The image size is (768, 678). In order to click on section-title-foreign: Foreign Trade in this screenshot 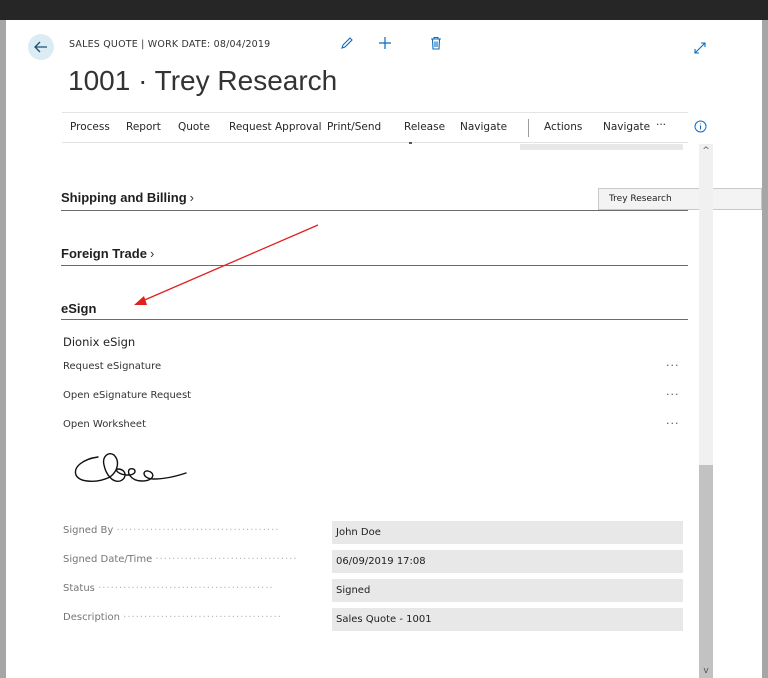, I will do `click(104, 253)`.